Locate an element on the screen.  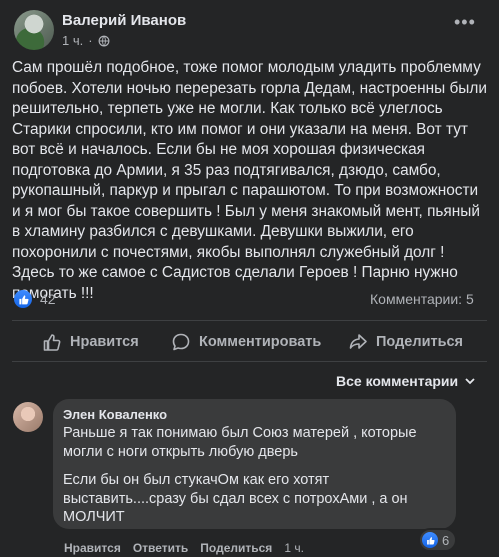
more-dots-icon: ••• is located at coordinates (465, 22).